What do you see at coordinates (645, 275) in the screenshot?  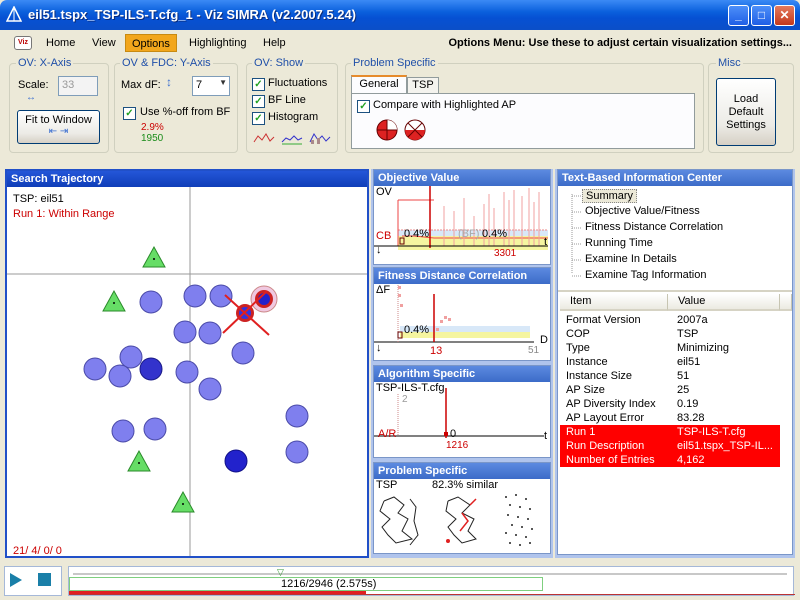 I see `tree-item-examine-tags: Examine Tag Information` at bounding box center [645, 275].